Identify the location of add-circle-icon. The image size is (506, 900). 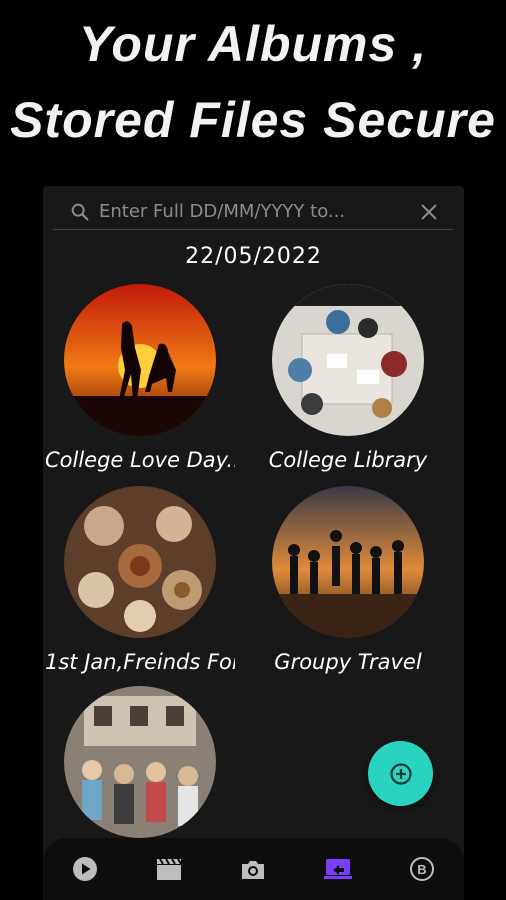
(400, 773).